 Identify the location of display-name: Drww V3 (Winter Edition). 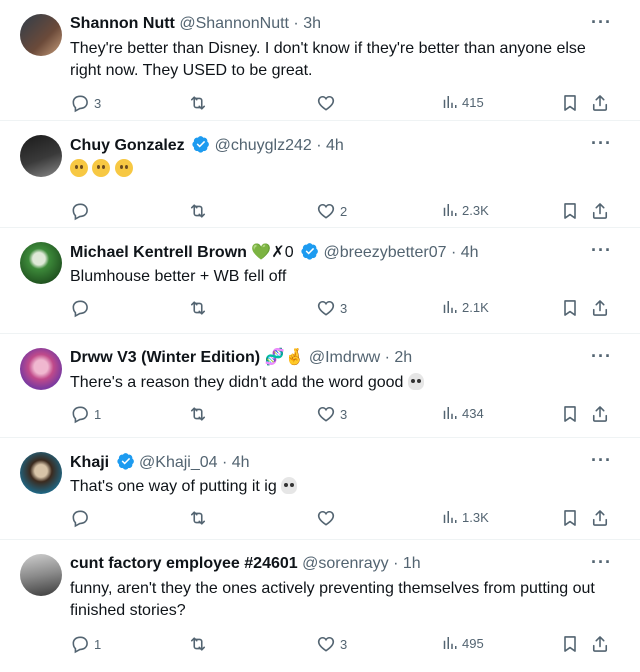
(165, 357).